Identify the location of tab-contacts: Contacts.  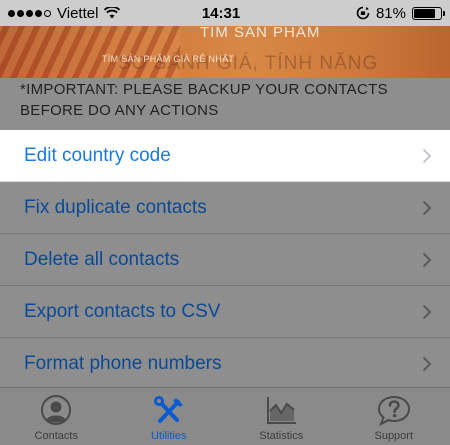
(56, 416).